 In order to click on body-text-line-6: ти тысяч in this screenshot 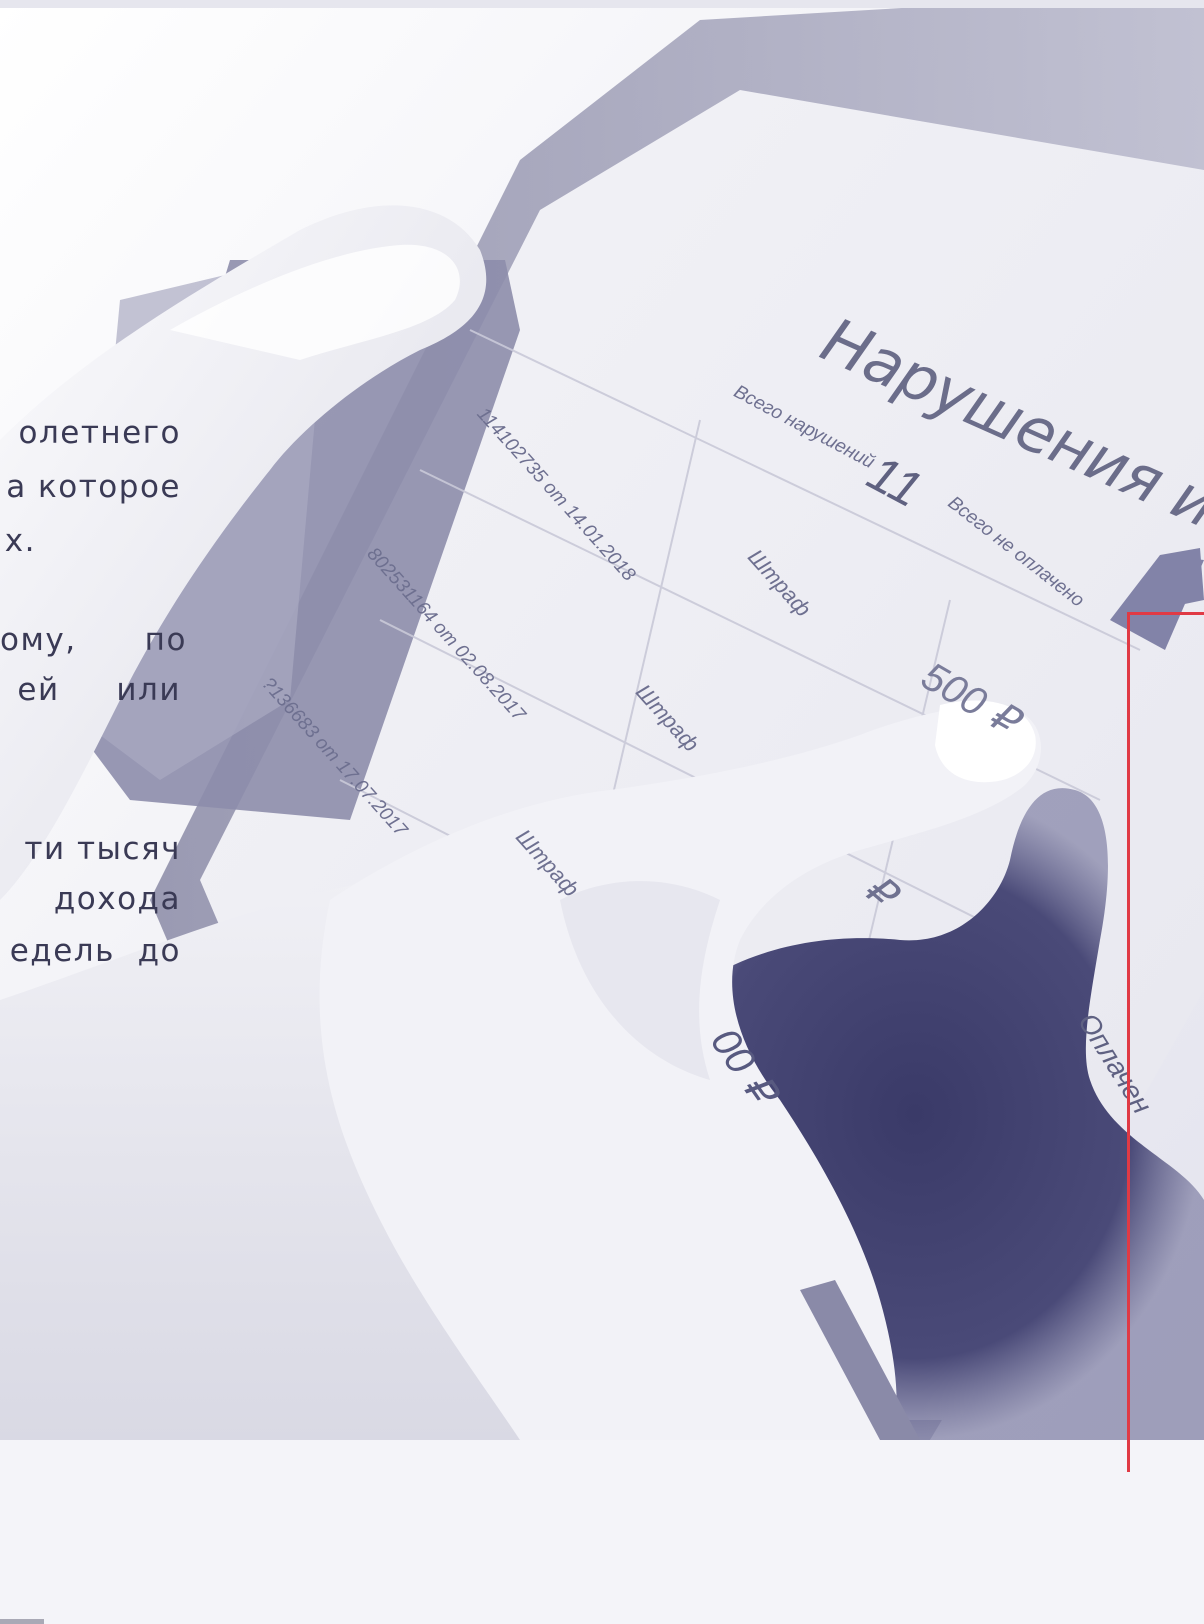, I will do `click(102, 849)`.